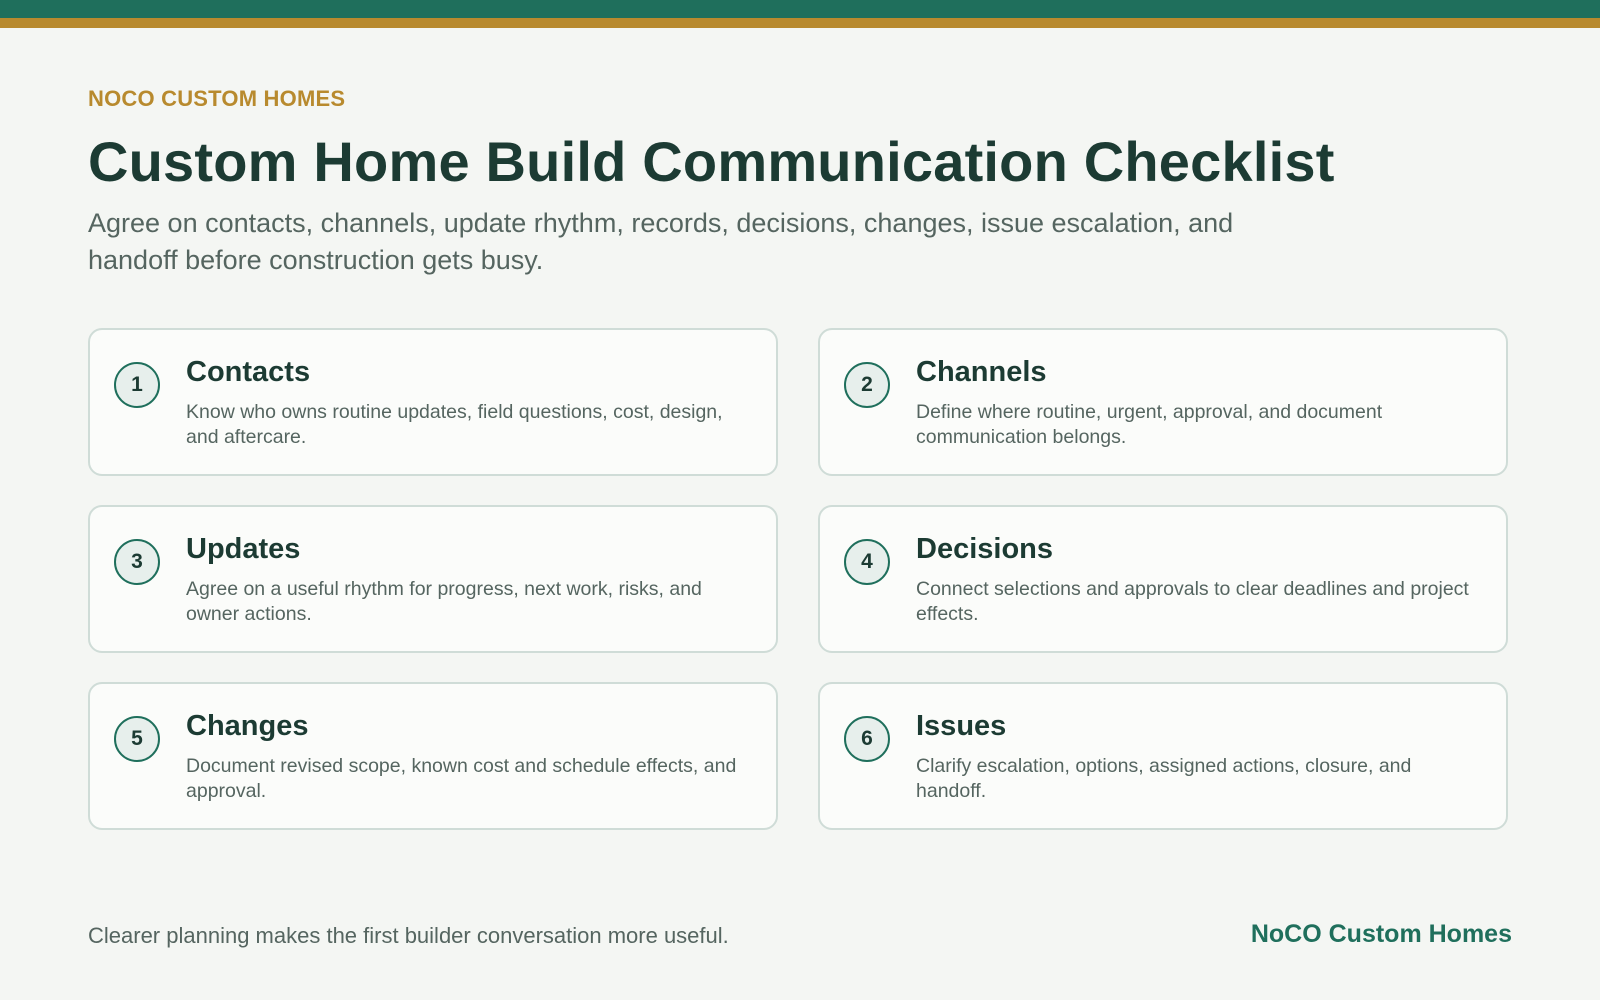  I want to click on step-number-badge: 4, so click(867, 562).